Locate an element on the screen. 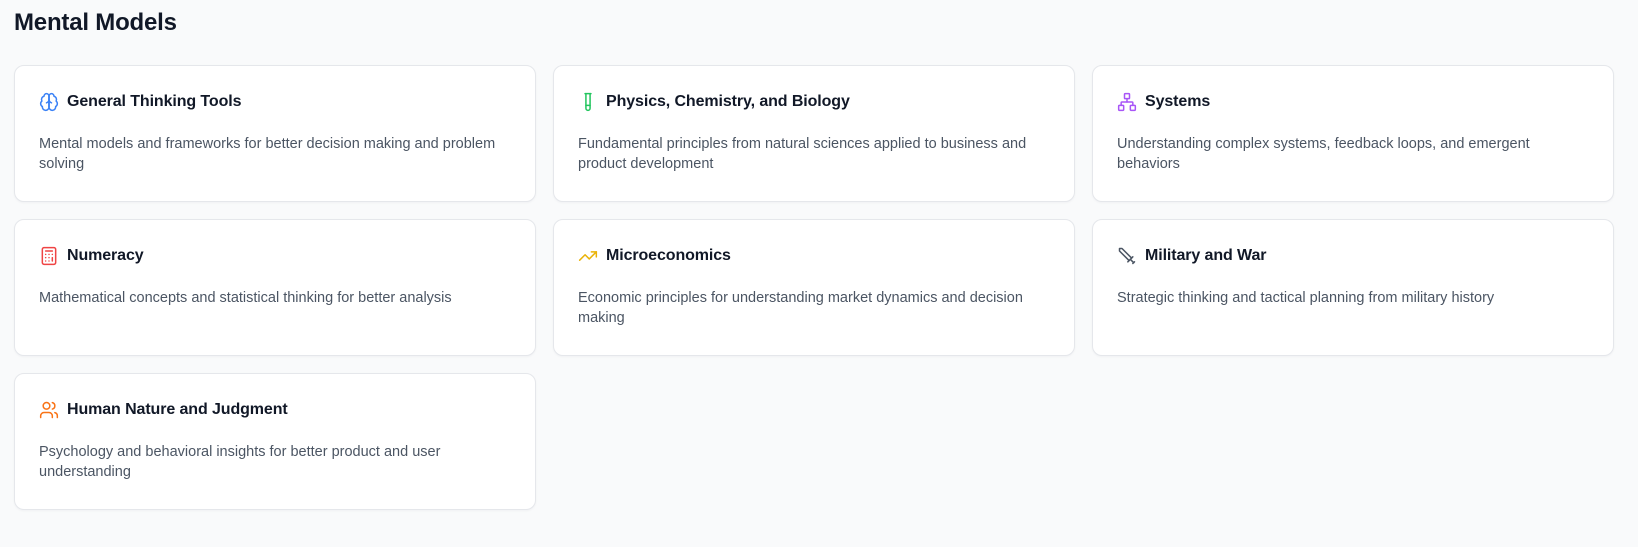 The width and height of the screenshot is (1638, 547). card-header: Numeracy is located at coordinates (275, 256).